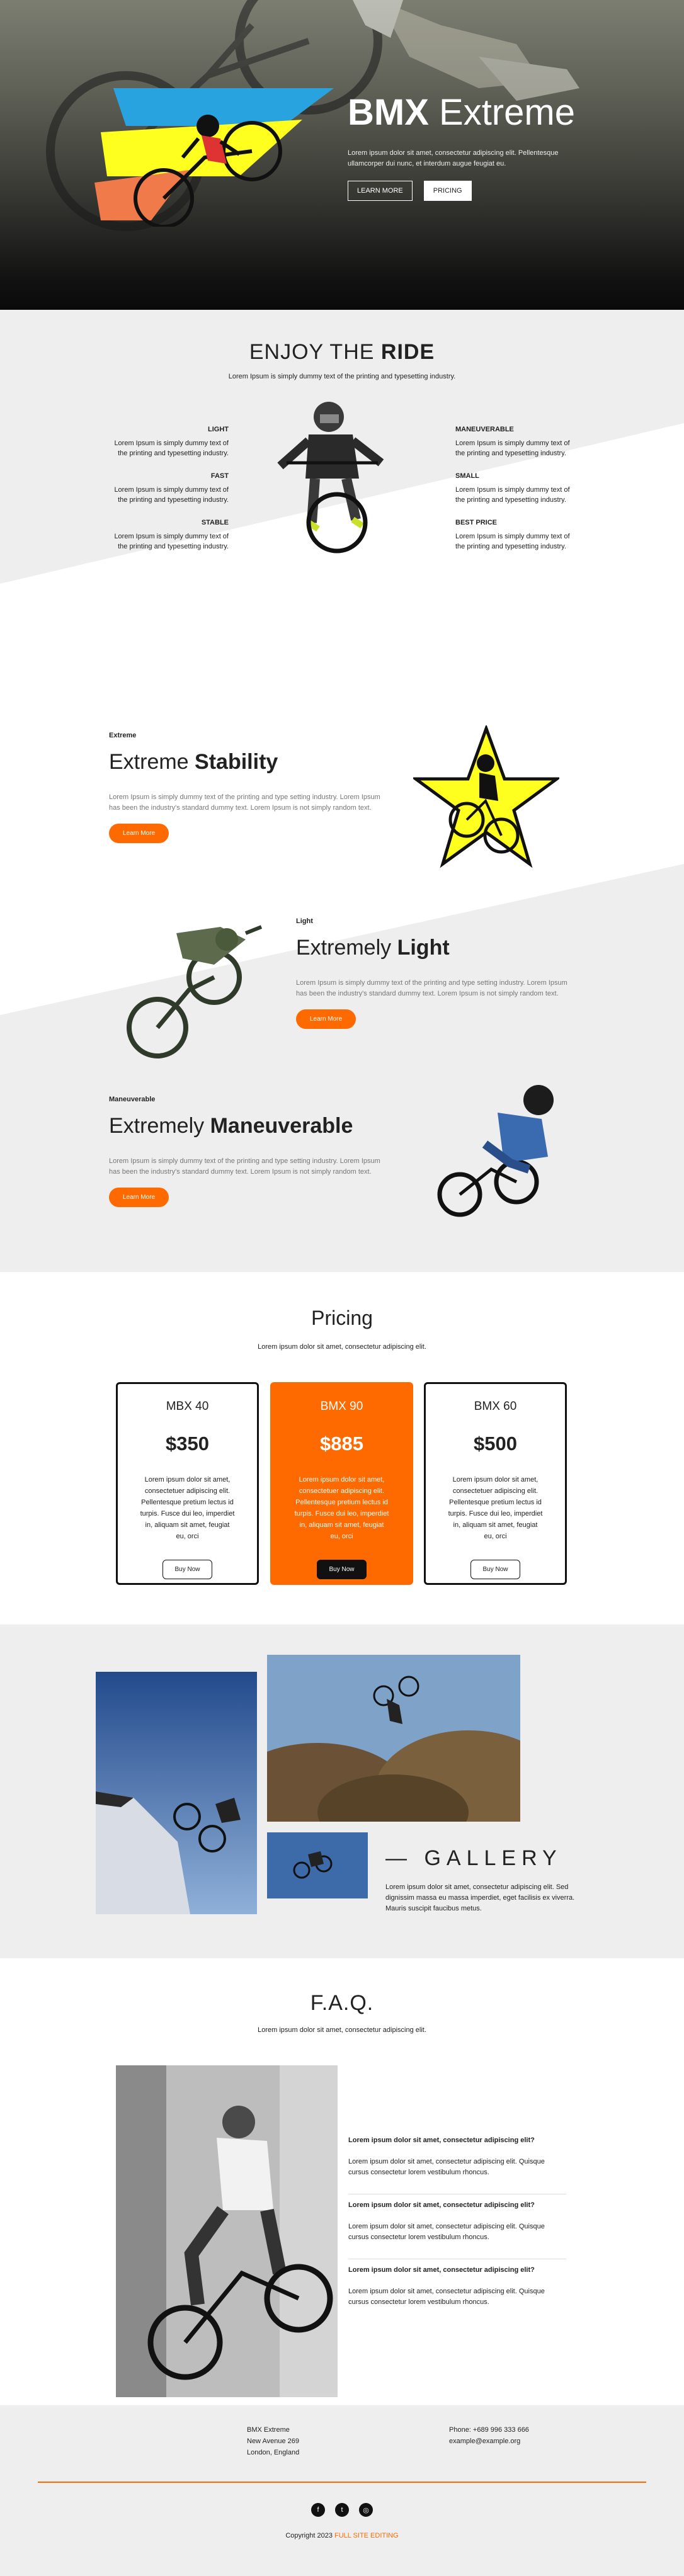 This screenshot has width=684, height=2576. Describe the element at coordinates (388, 112) in the screenshot. I see `hero-title-bold: BMX` at that location.